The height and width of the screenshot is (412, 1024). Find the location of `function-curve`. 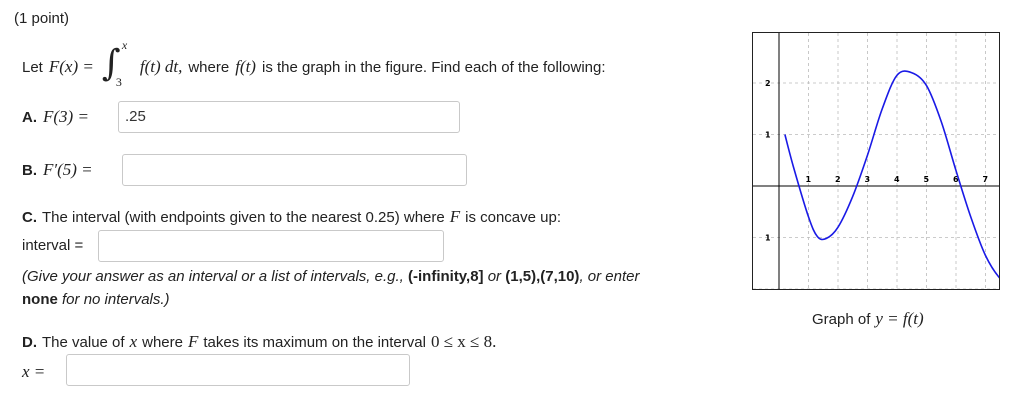

function-curve is located at coordinates (900, 180).